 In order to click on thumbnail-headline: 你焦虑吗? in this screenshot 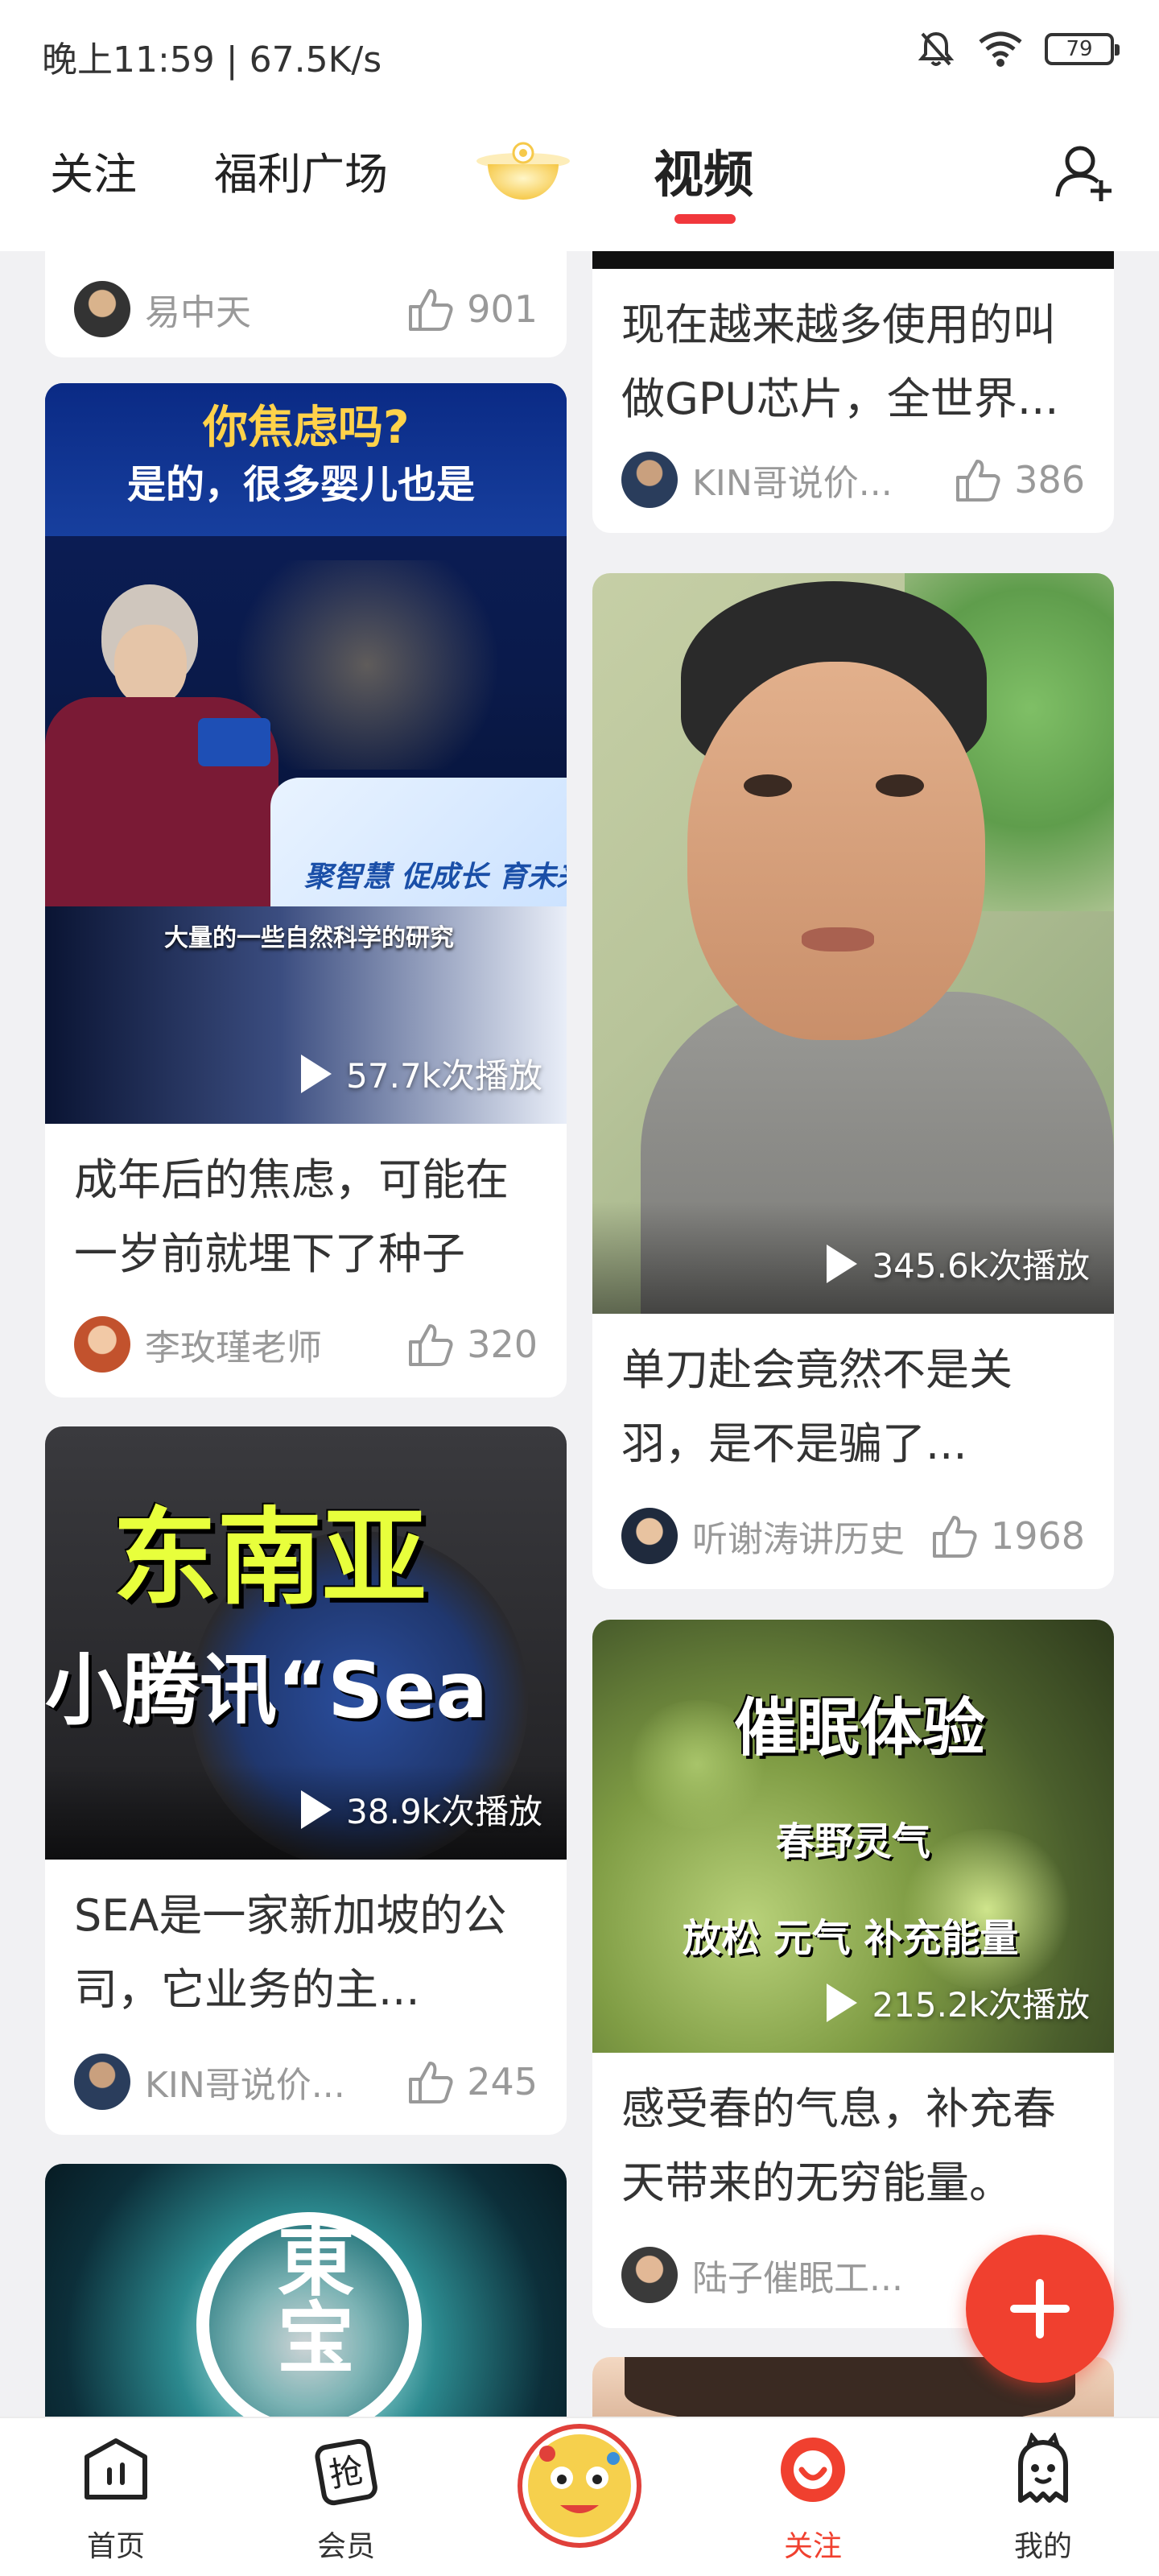, I will do `click(306, 428)`.